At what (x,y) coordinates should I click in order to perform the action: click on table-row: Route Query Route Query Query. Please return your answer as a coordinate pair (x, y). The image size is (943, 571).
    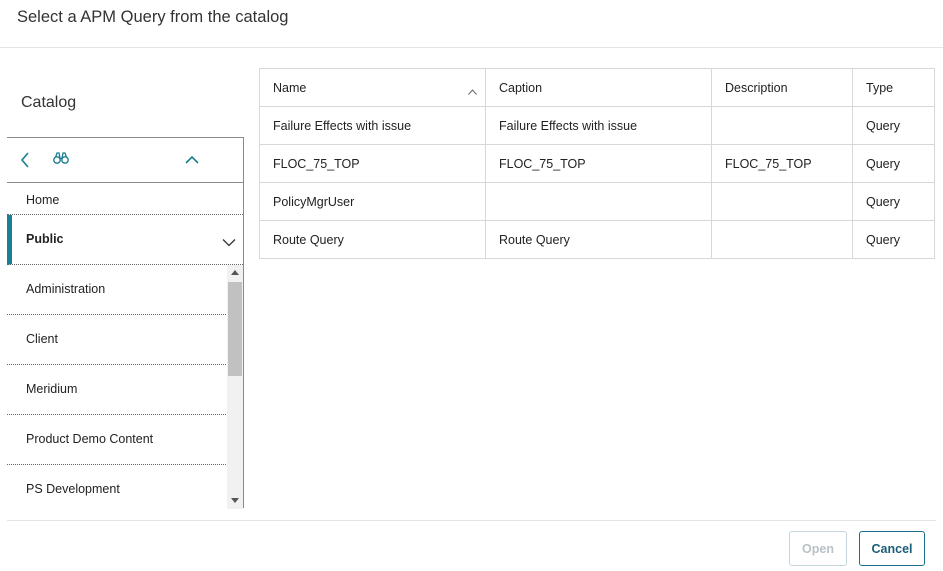
    Looking at the image, I should click on (597, 239).